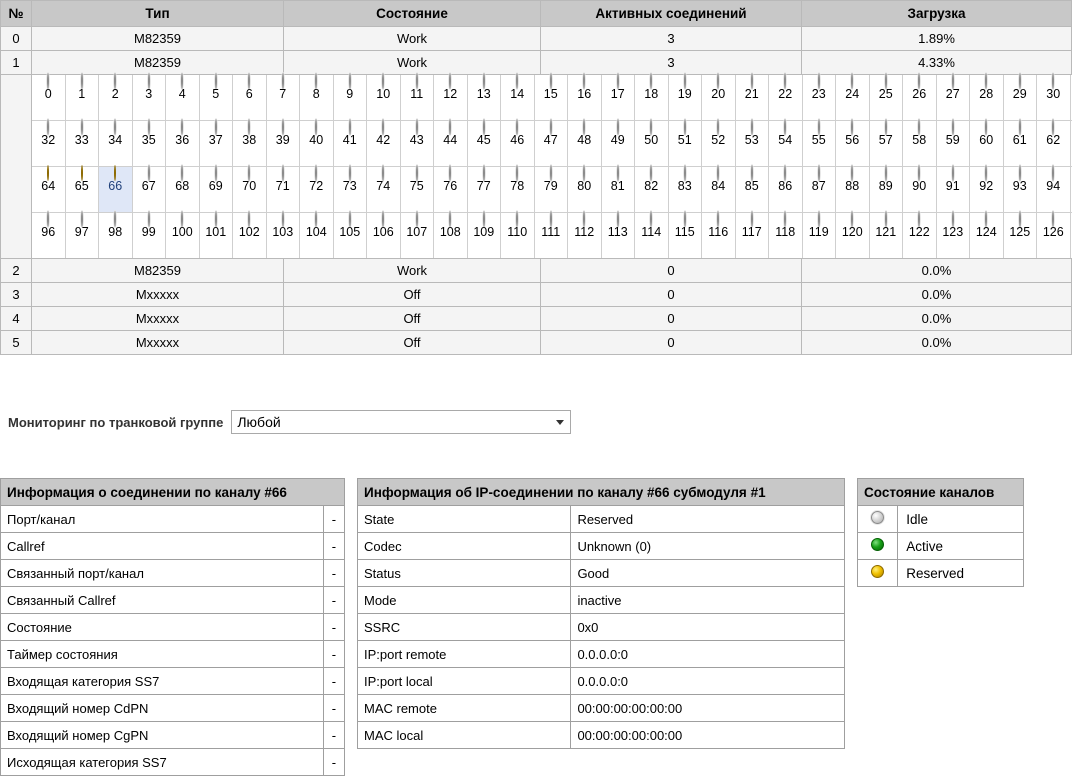 The image size is (1072, 776). I want to click on channel-cell-83: 83, so click(686, 190).